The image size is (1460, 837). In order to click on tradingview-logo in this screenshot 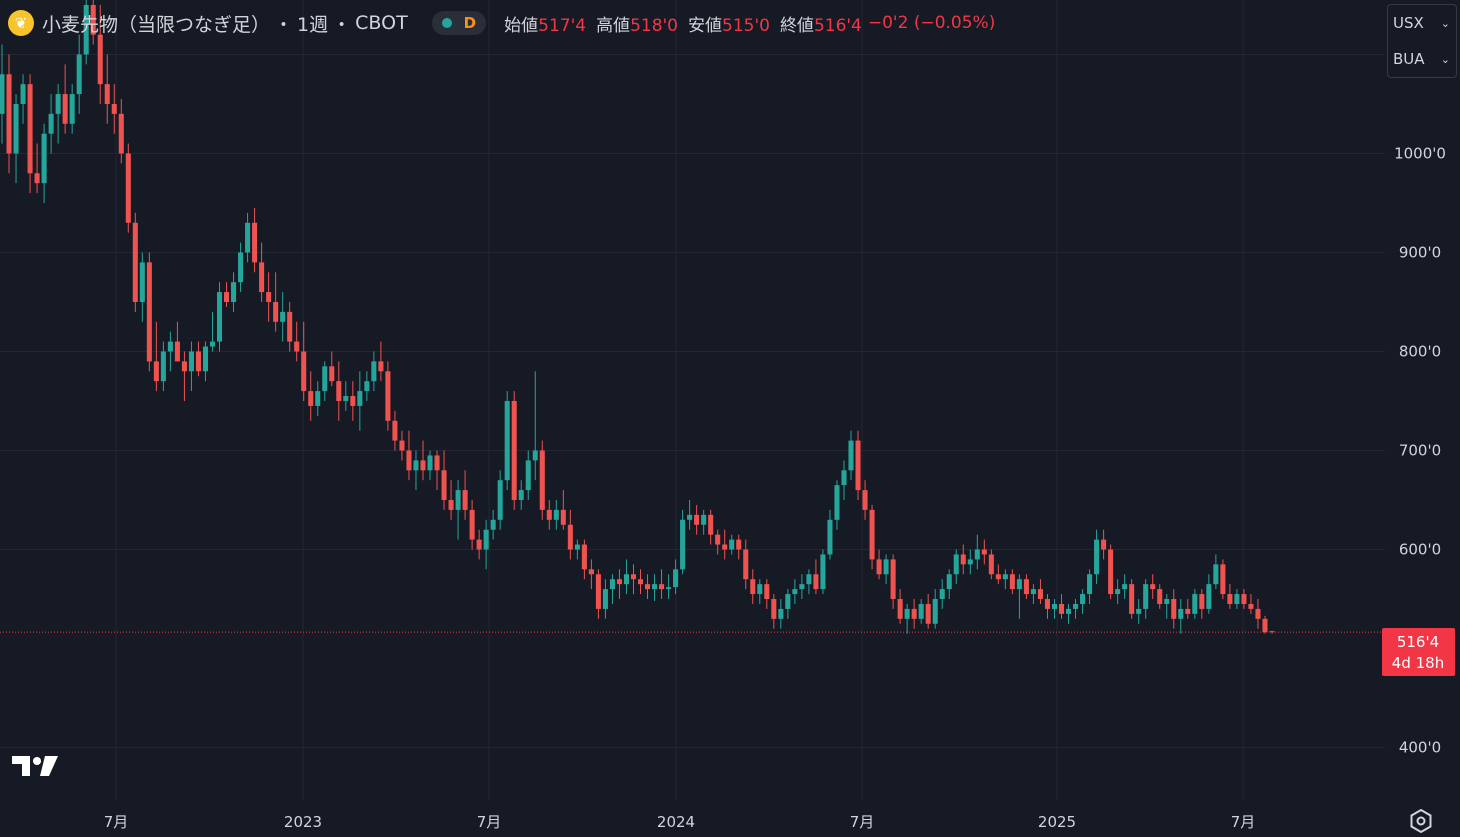, I will do `click(36, 766)`.